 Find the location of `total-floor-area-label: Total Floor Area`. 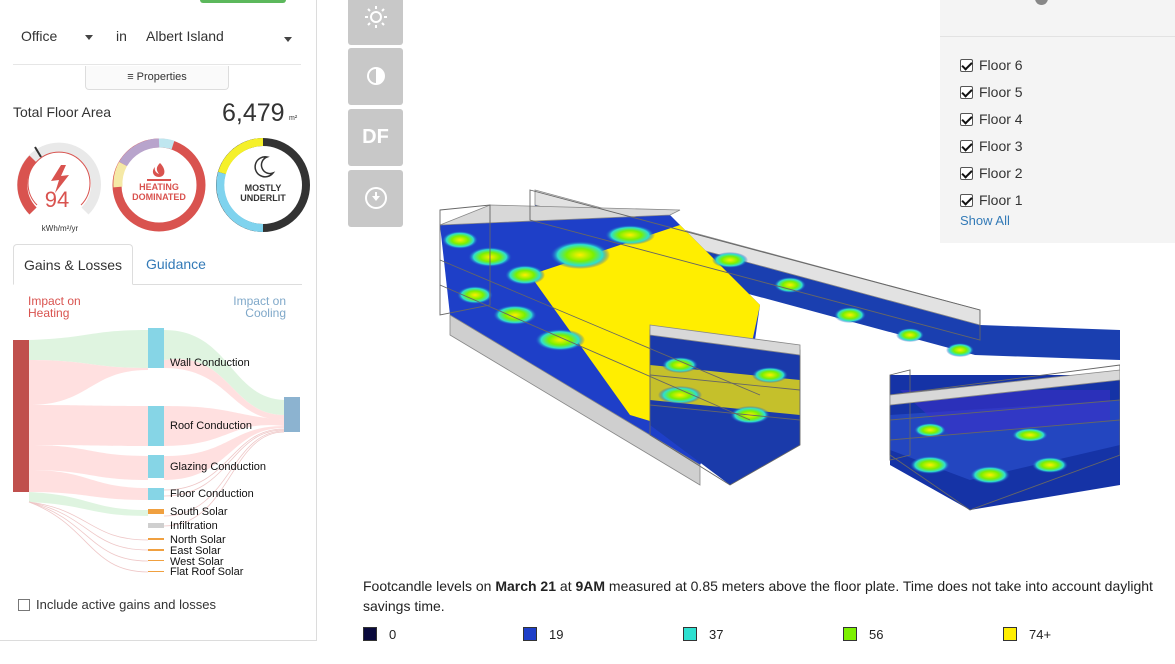

total-floor-area-label: Total Floor Area is located at coordinates (62, 112).